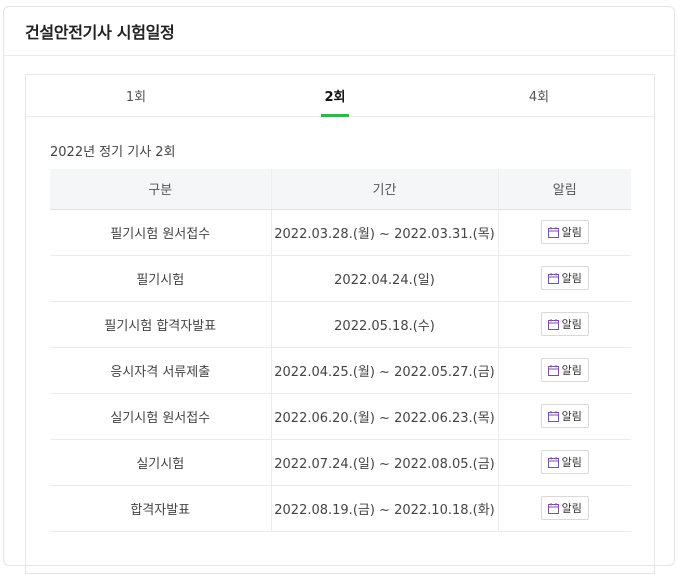 The height and width of the screenshot is (574, 678). I want to click on table-header-row: 구분 기간 알림, so click(340, 189).